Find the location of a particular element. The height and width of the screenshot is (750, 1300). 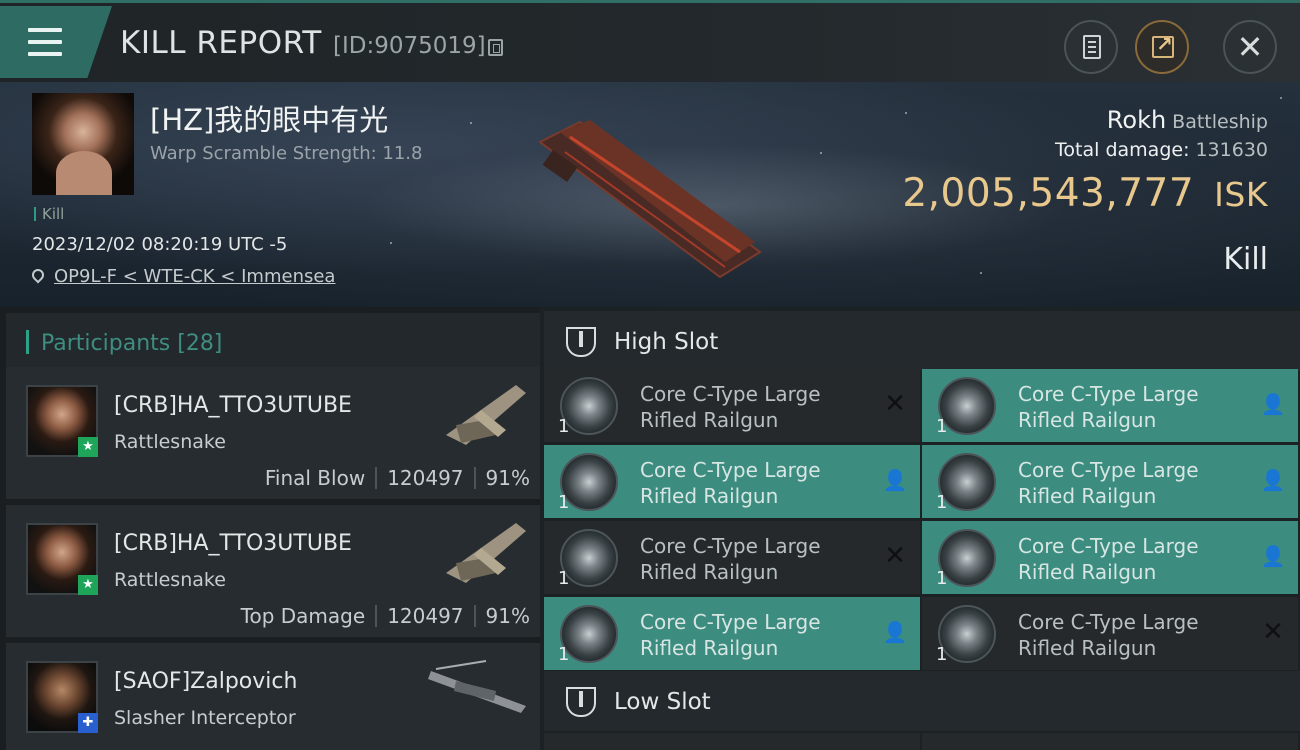

total-damage: Total damage: 131630 is located at coordinates (1161, 150).